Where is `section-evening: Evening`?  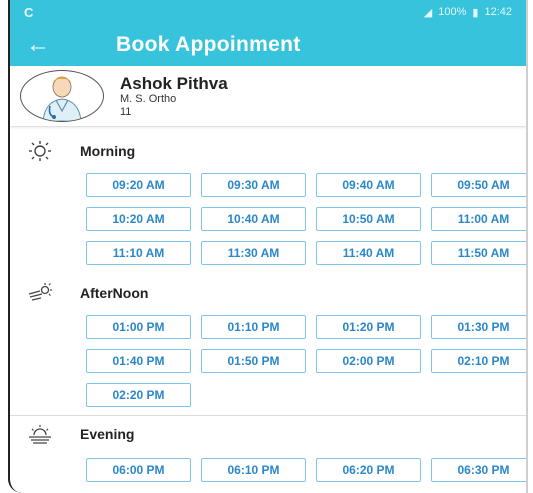 section-evening: Evening is located at coordinates (268, 434).